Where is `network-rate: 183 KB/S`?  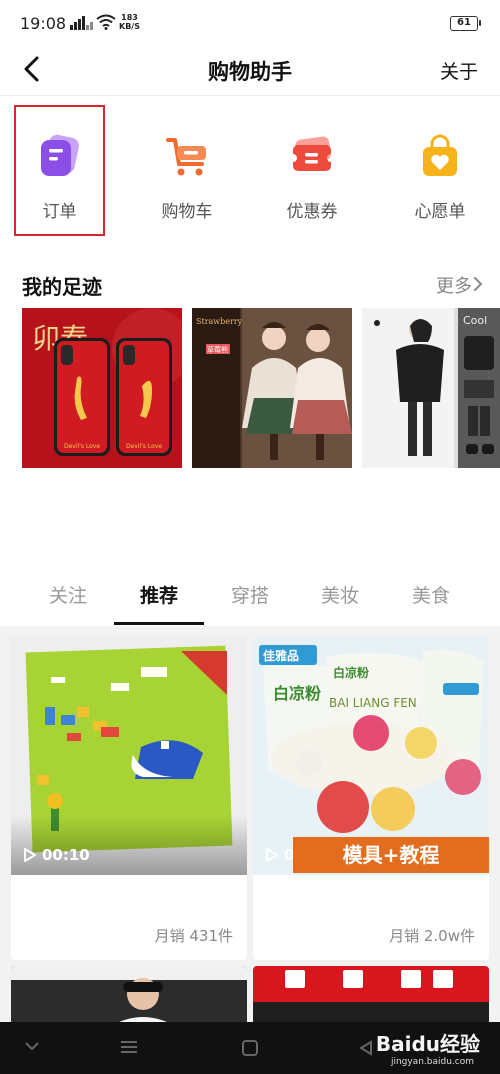 network-rate: 183 KB/S is located at coordinates (129, 22).